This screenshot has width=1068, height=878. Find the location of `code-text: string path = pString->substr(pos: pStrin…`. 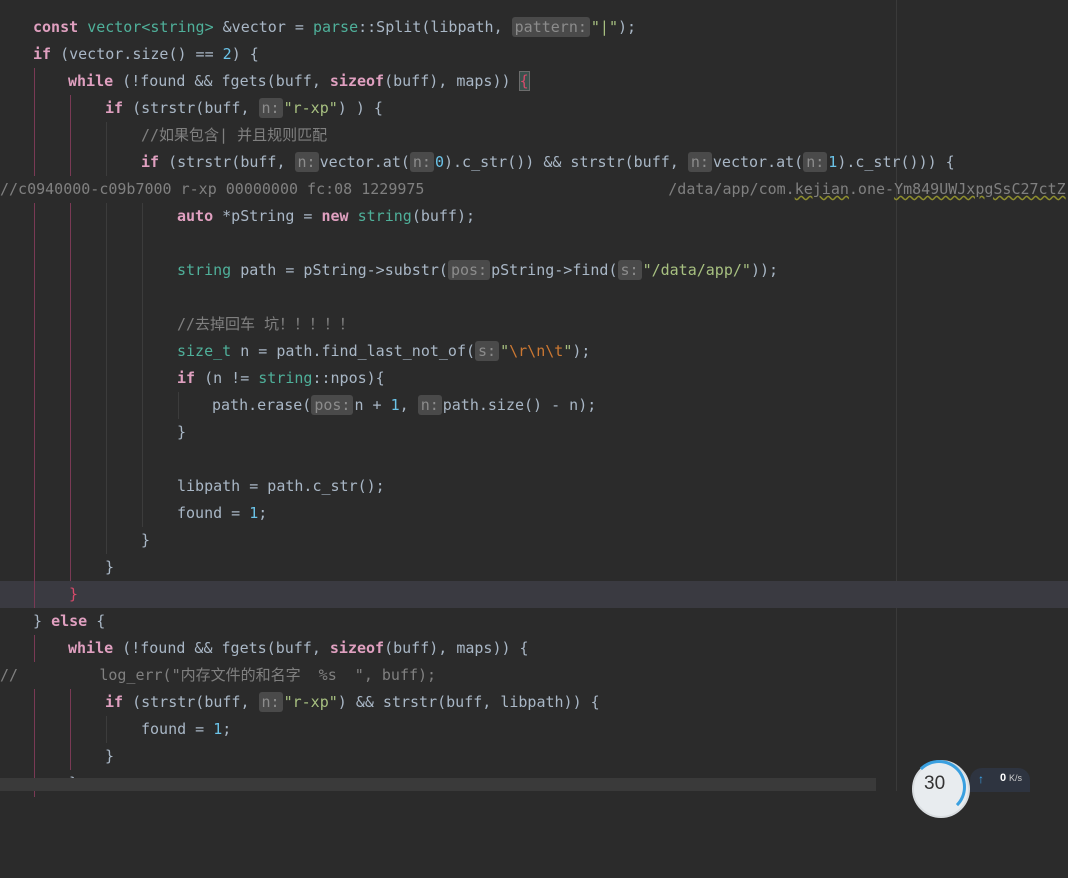

code-text: string path = pString->substr(pos: pStrin… is located at coordinates (478, 270).